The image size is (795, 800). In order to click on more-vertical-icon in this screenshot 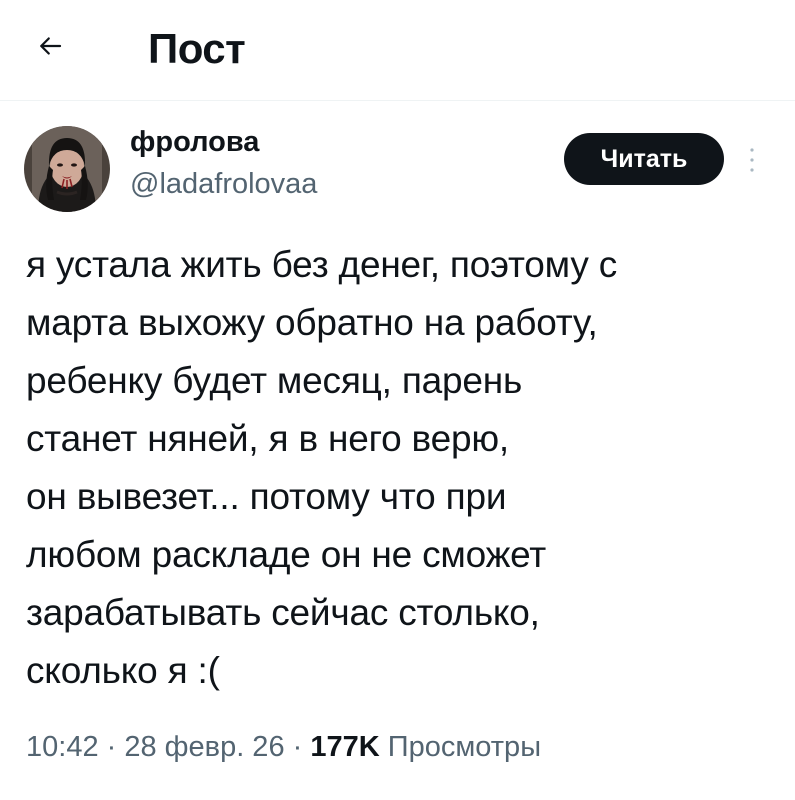, I will do `click(752, 160)`.